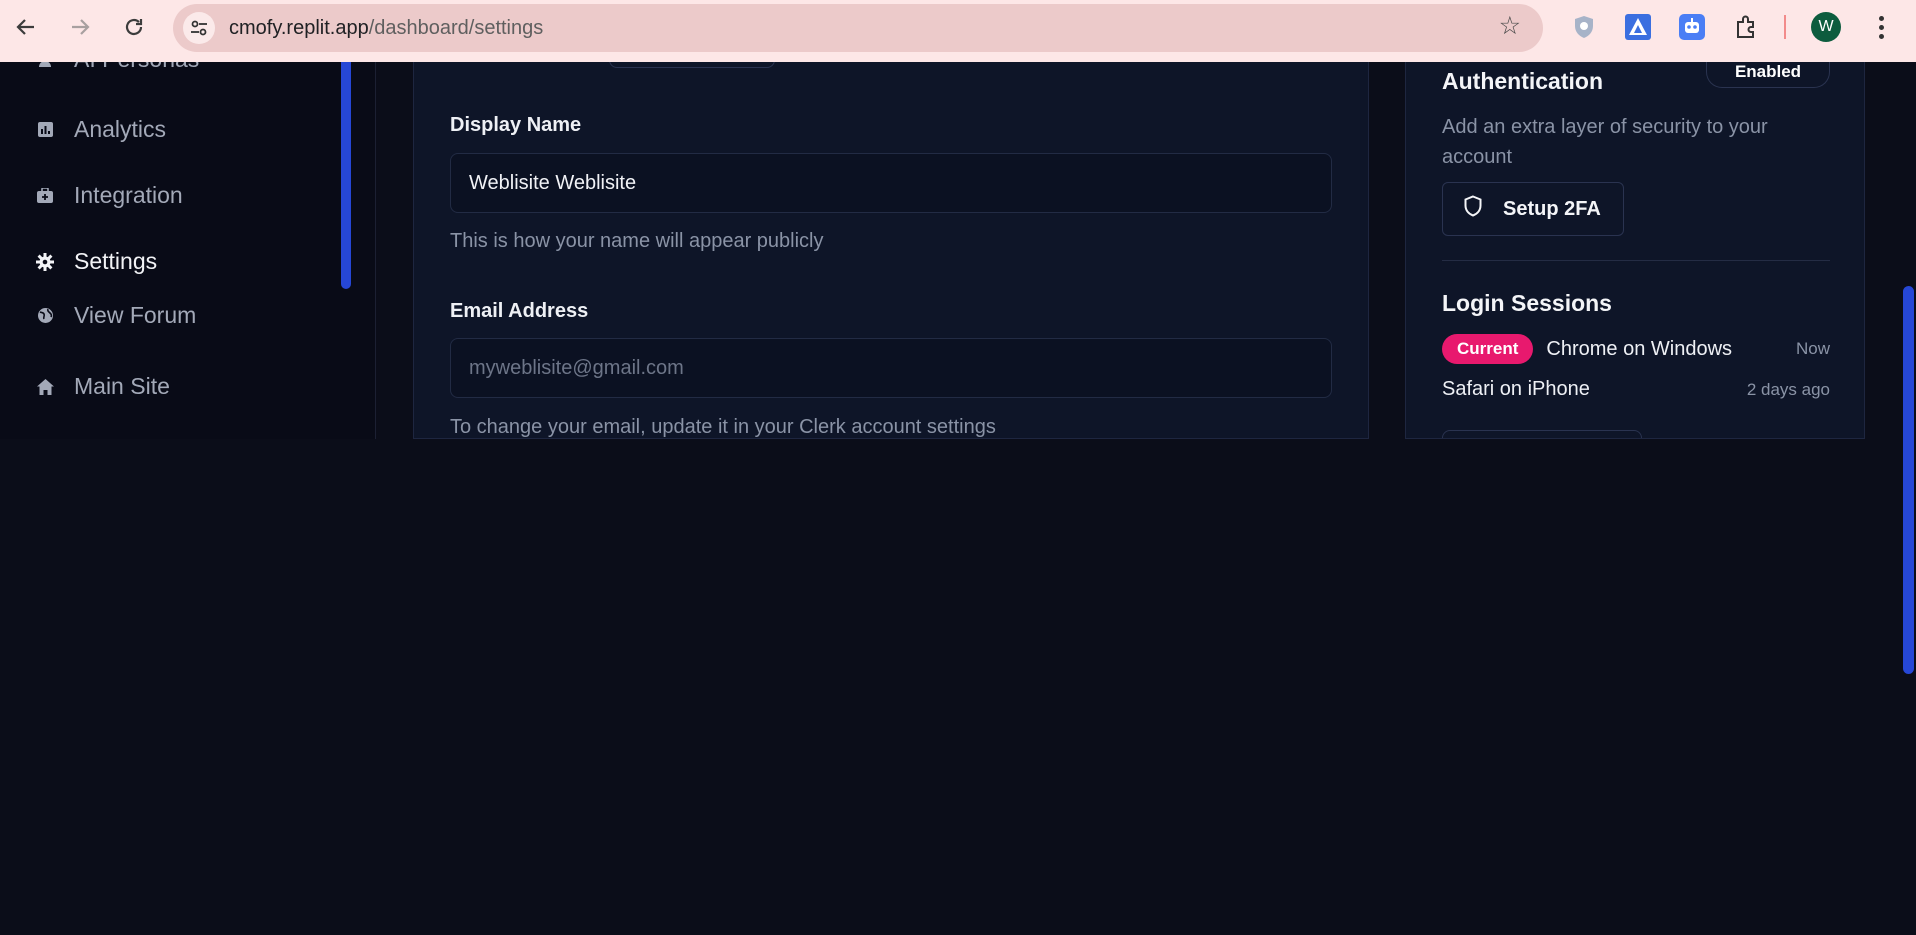  What do you see at coordinates (1826, 27) in the screenshot?
I see `profile-avatar: W` at bounding box center [1826, 27].